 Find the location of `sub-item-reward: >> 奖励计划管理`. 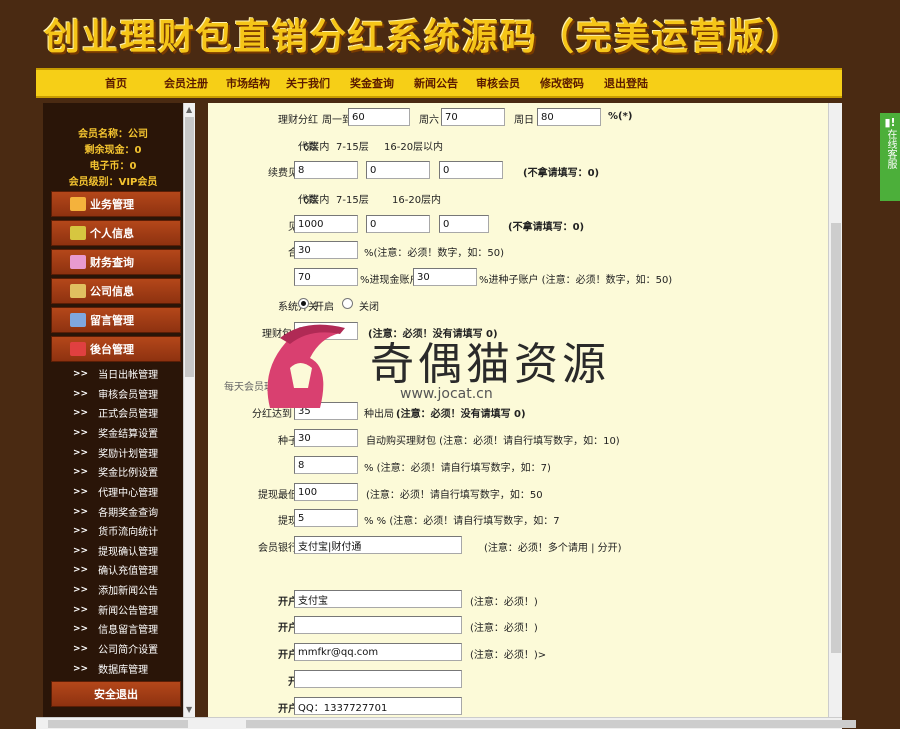

sub-item-reward: >> 奖励计划管理 is located at coordinates (128, 452).